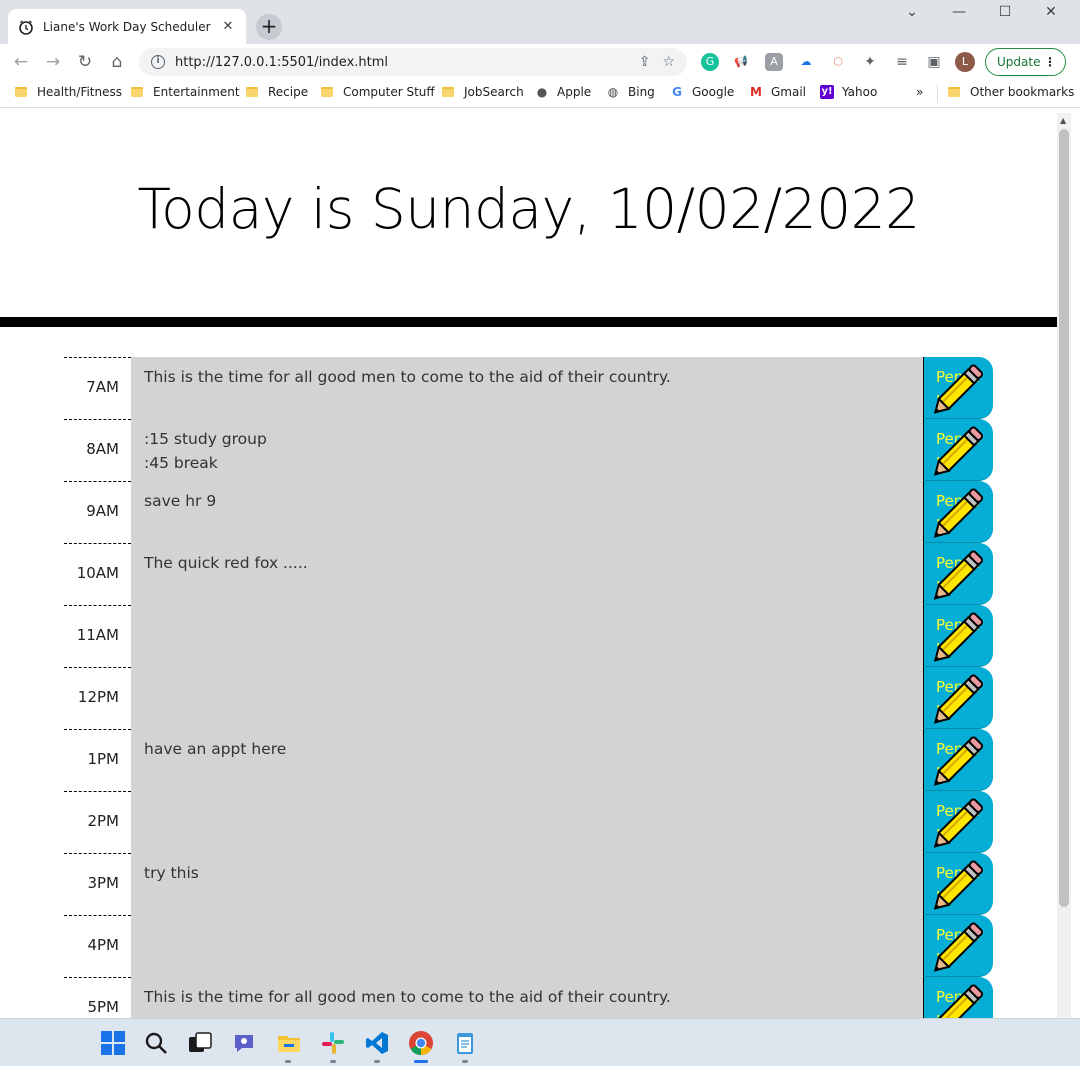  What do you see at coordinates (289, 1043) in the screenshot?
I see `file-explorer-icon` at bounding box center [289, 1043].